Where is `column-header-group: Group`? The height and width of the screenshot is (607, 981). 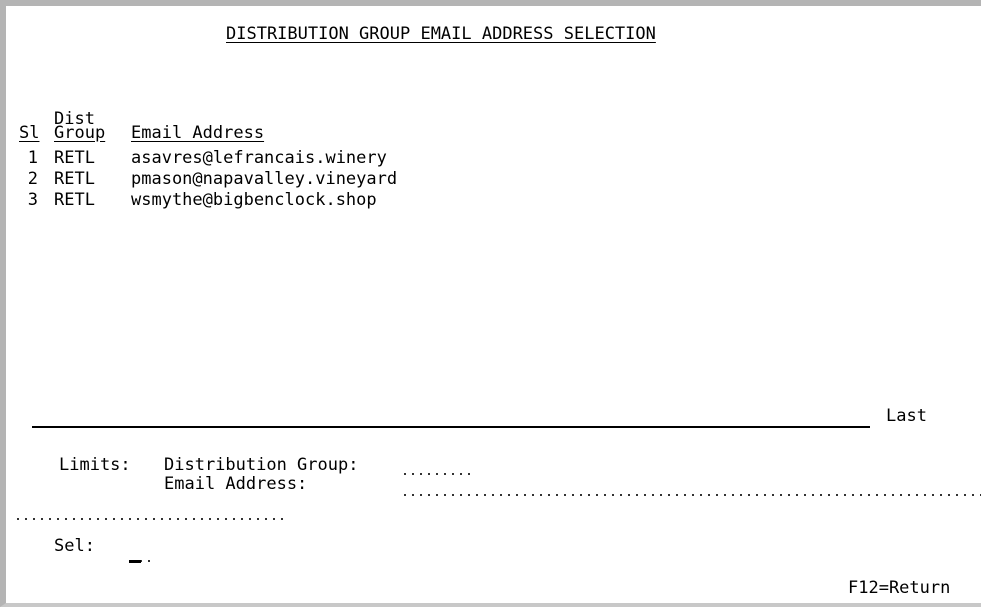 column-header-group: Group is located at coordinates (80, 133).